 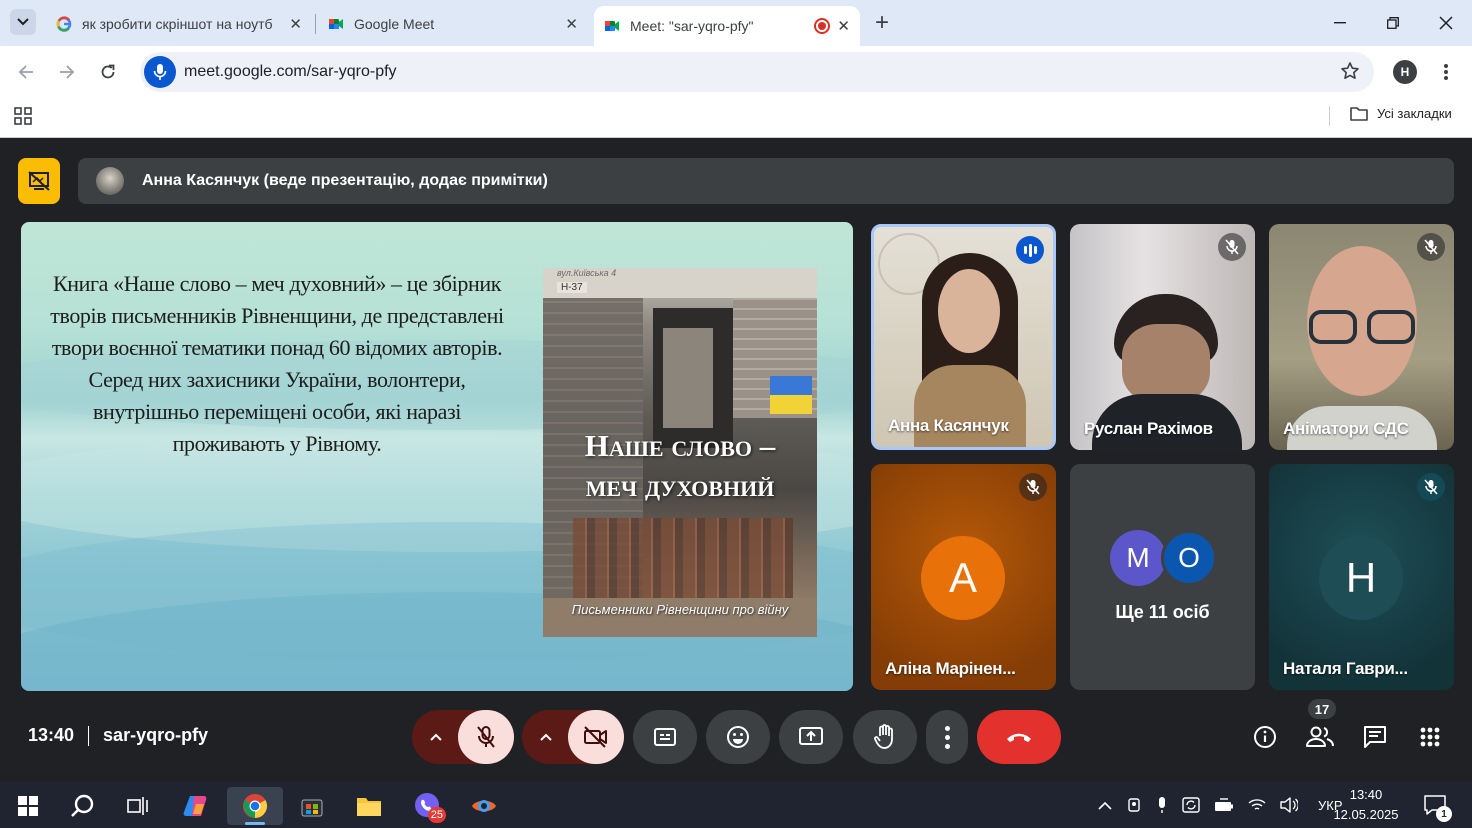 What do you see at coordinates (67, 72) in the screenshot?
I see `forward-button` at bounding box center [67, 72].